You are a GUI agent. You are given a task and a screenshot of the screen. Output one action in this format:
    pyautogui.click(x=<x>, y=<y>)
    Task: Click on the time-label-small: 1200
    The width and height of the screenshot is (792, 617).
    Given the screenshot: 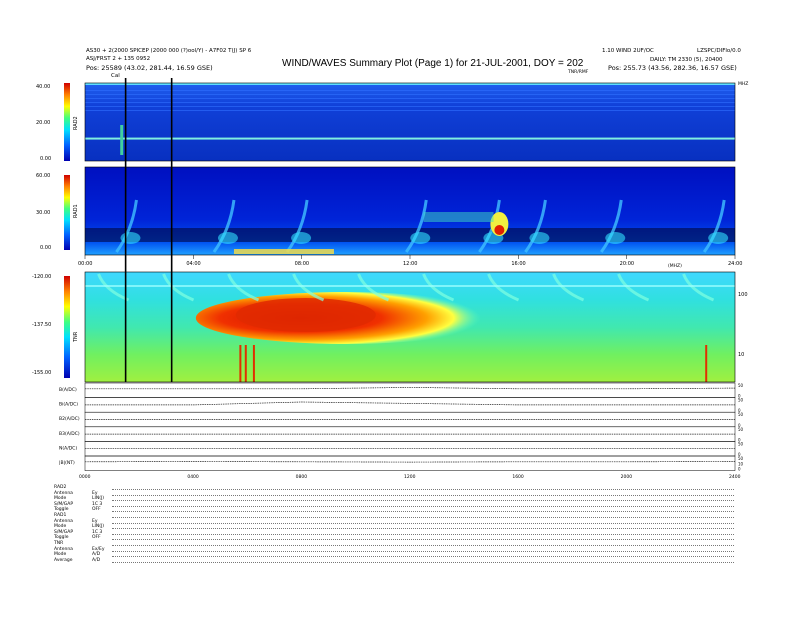 What is the action you would take?
    pyautogui.click(x=410, y=477)
    